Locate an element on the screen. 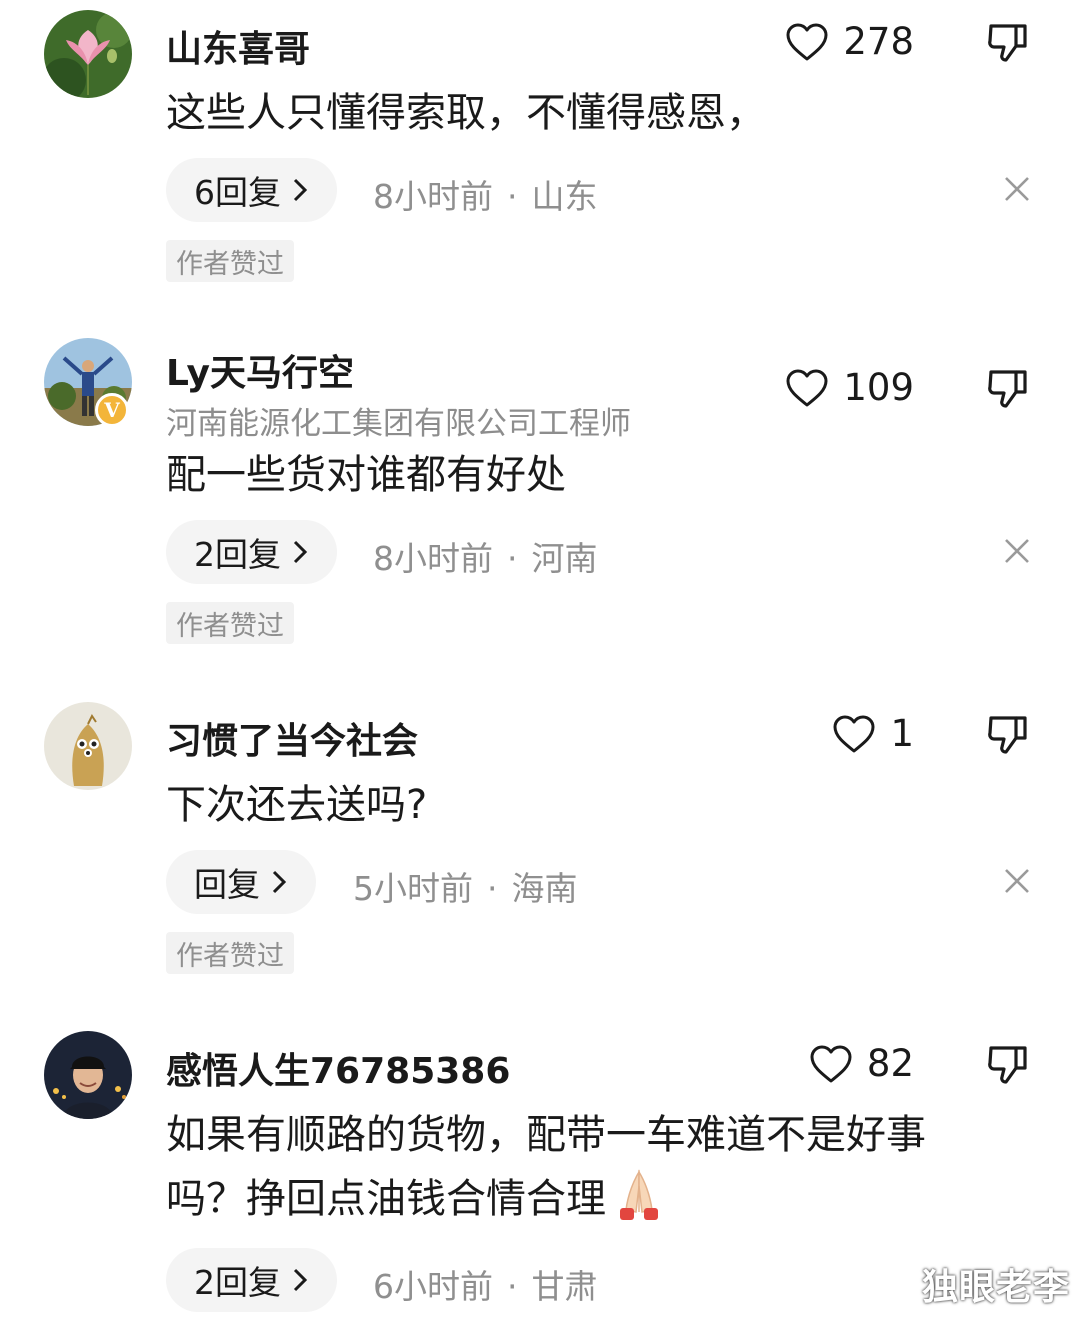  comment-meta: 6小时前 · 甘肃 is located at coordinates (485, 1284).